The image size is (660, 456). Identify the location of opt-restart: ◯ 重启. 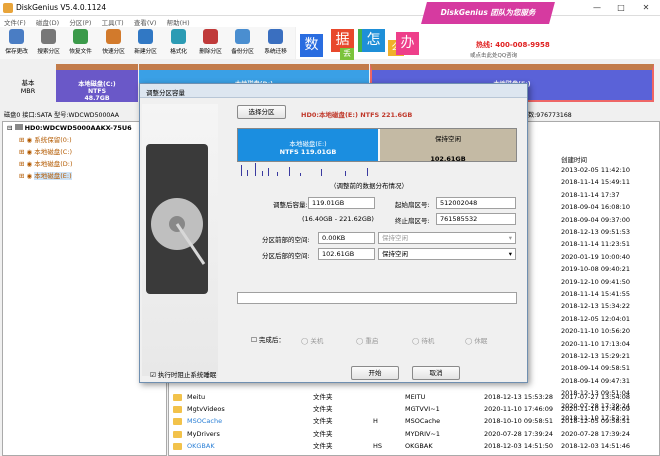
(367, 340).